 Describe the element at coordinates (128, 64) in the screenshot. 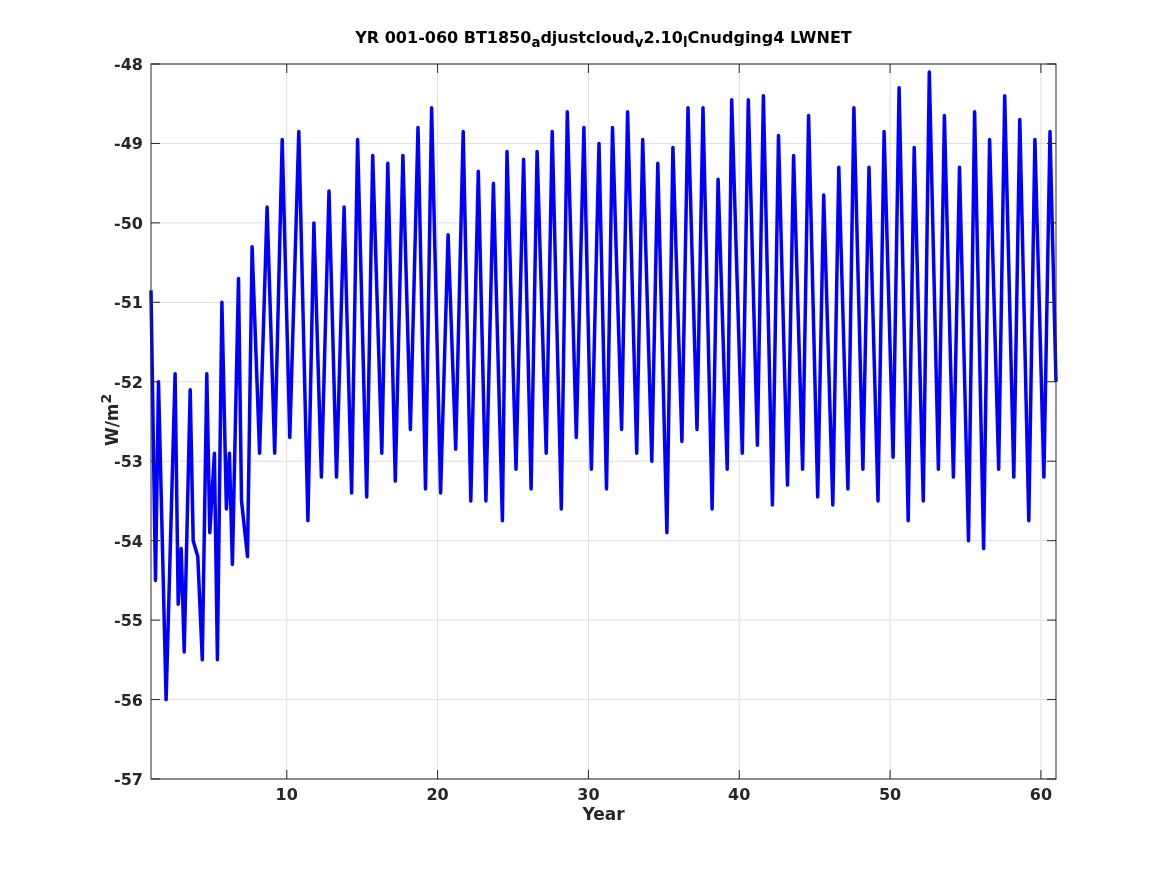

I see `y-tick-label: -48` at that location.